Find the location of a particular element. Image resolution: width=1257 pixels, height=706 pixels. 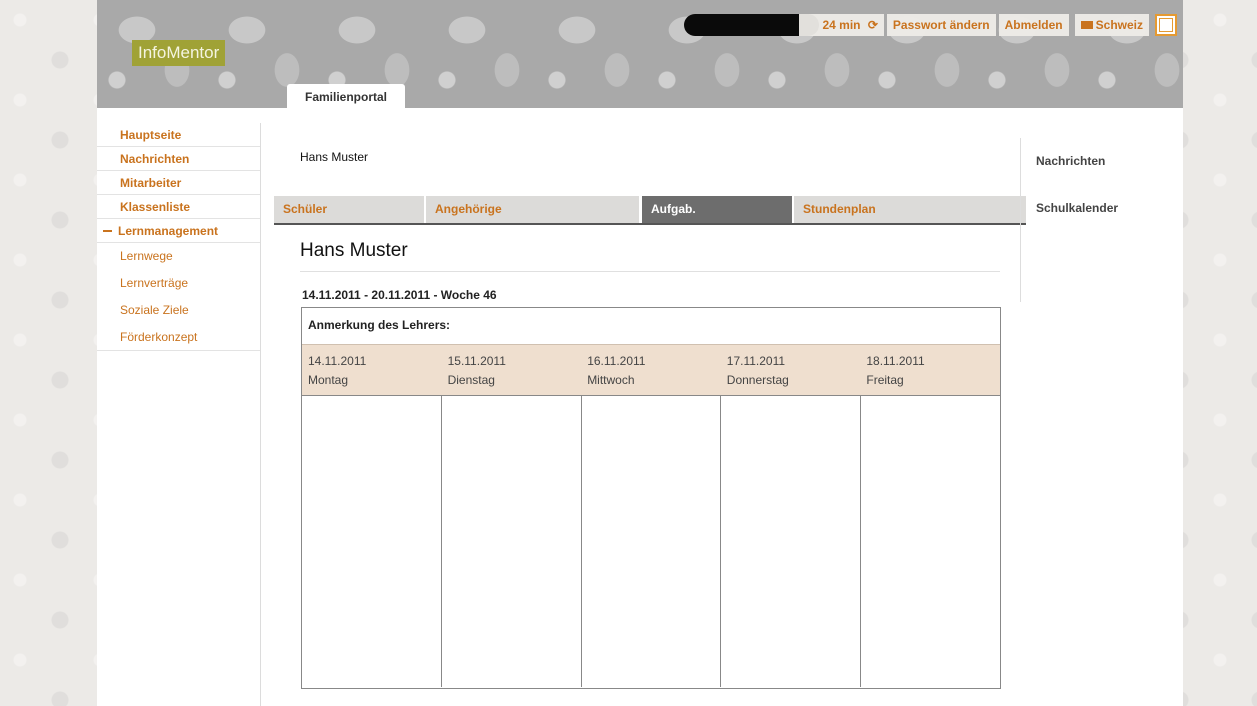

collapse-minus-icon is located at coordinates (107, 231).